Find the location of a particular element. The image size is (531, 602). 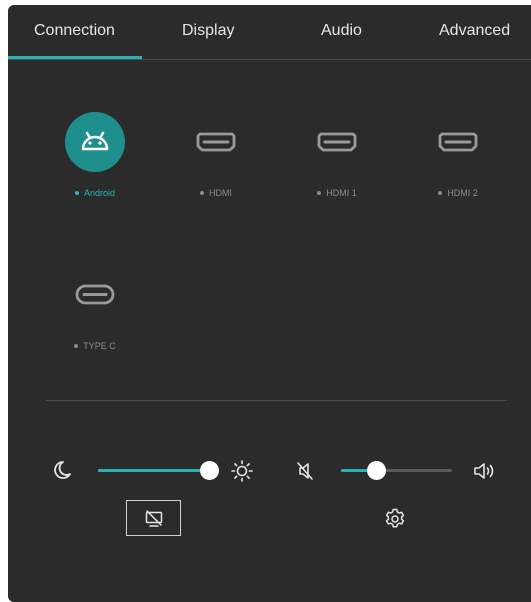

mute-icon is located at coordinates (305, 471).